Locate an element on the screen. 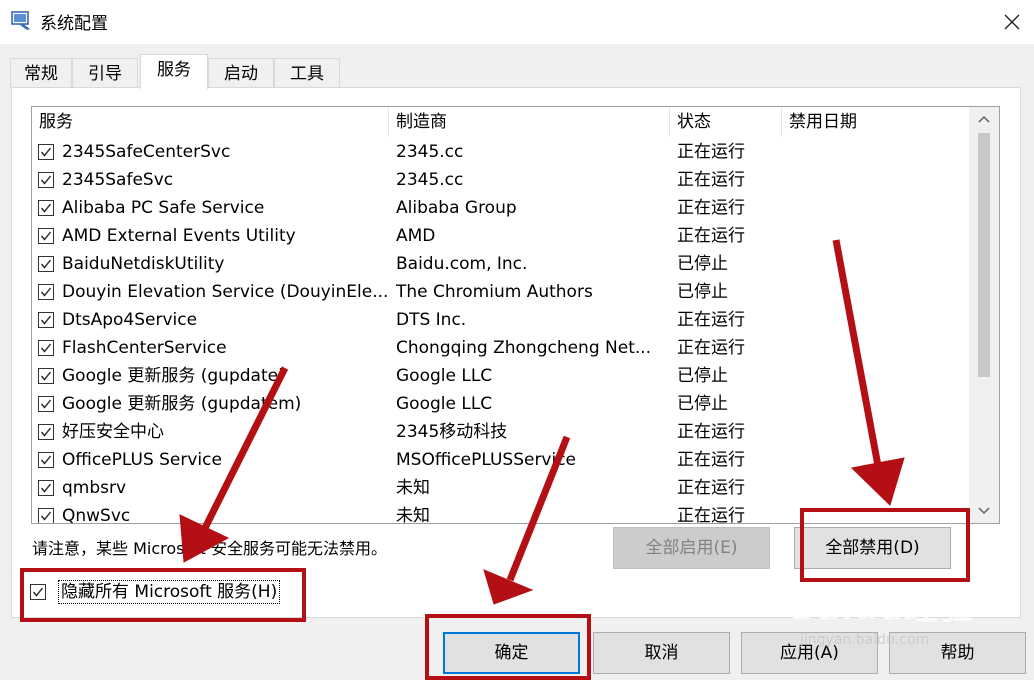 This screenshot has height=680, width=1034. table-row: Alibaba PC Safe Service Alibaba Group 正在运行 is located at coordinates (501, 208).